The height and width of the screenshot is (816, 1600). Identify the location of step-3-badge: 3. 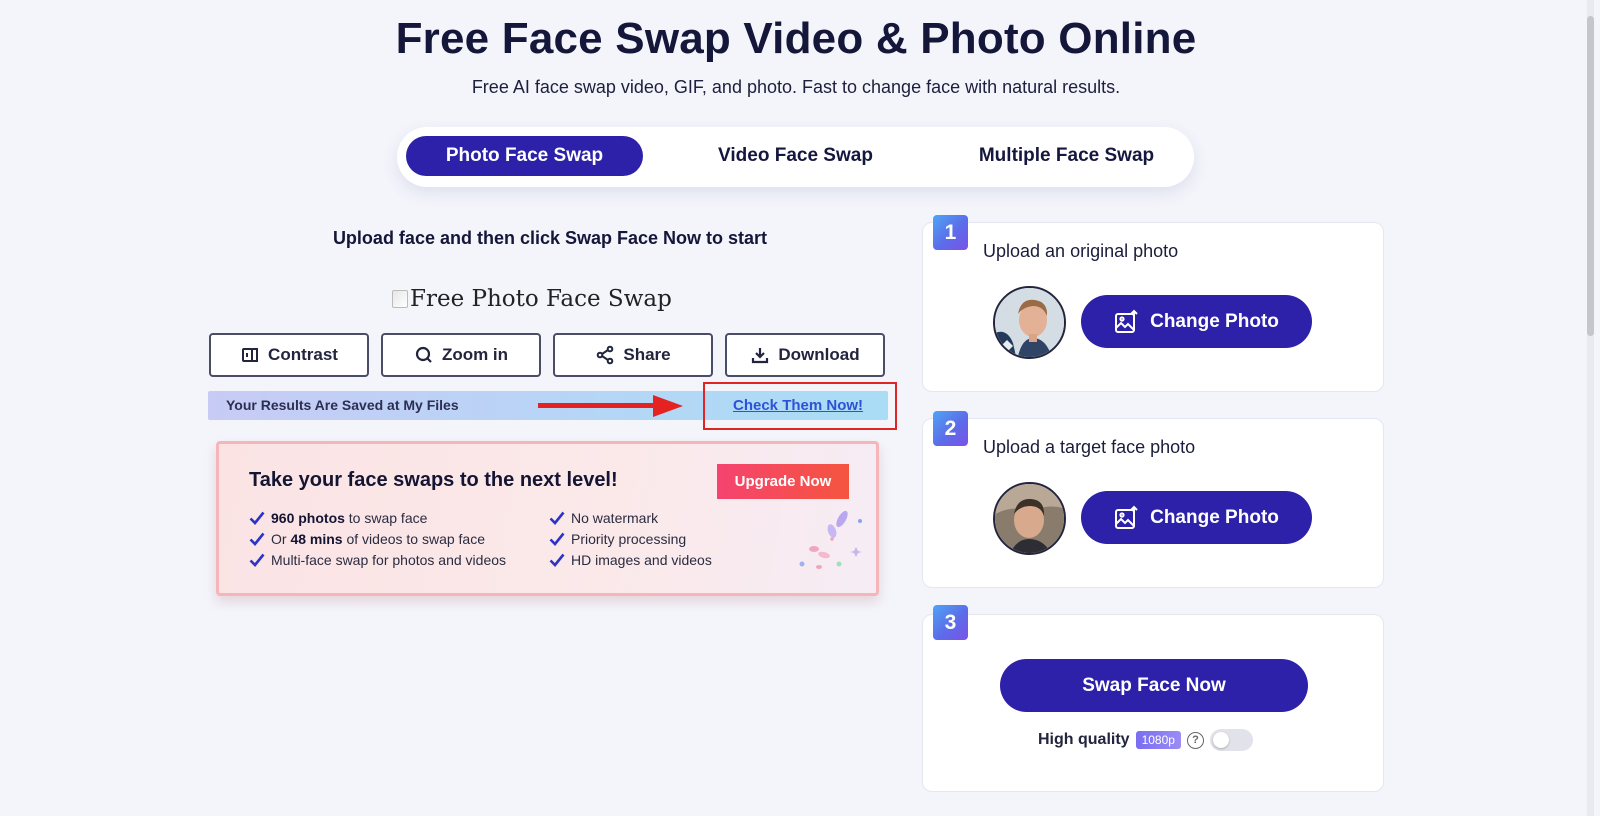
(950, 622).